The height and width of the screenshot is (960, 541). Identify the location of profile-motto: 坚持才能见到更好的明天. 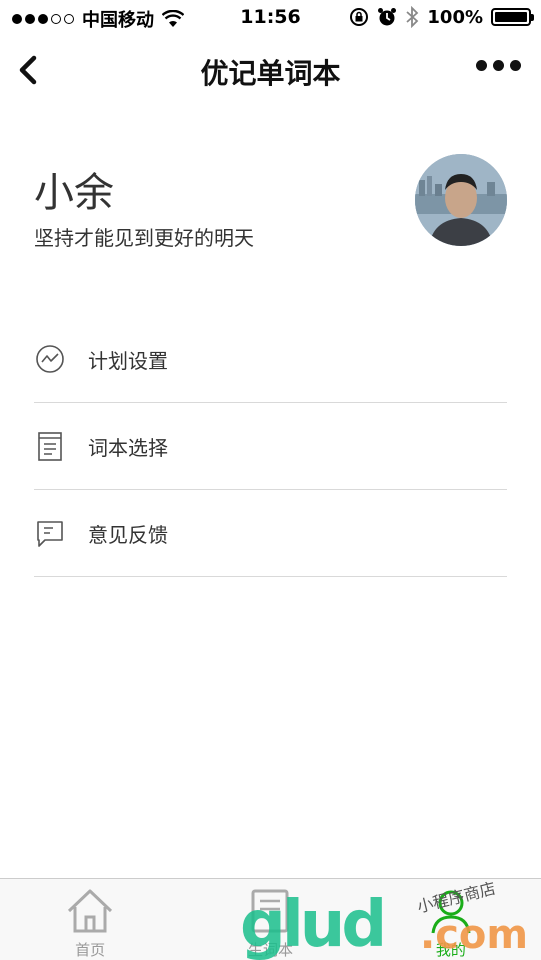
(144, 238).